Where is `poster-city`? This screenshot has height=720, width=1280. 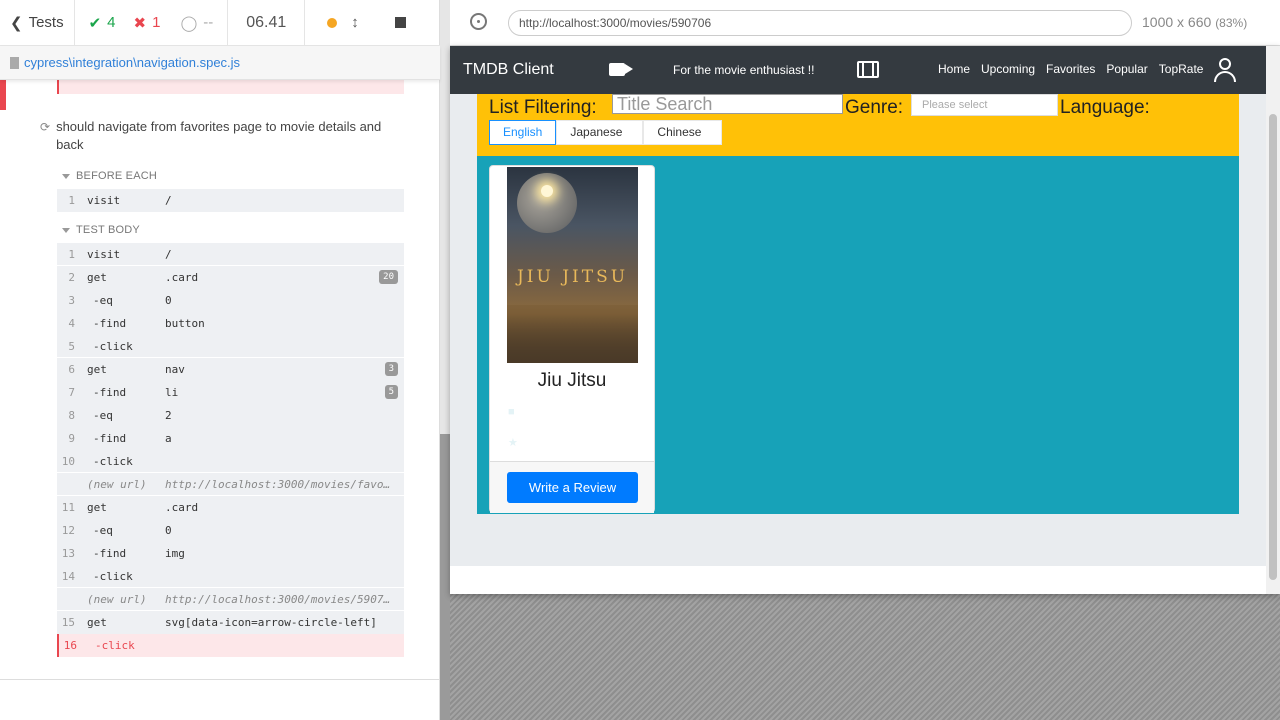
poster-city is located at coordinates (572, 334).